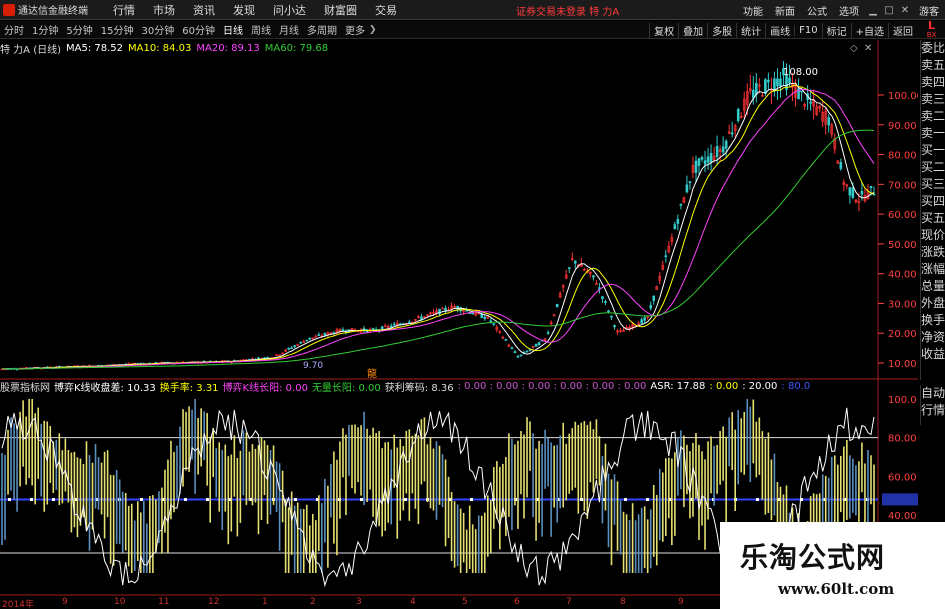 The height and width of the screenshot is (609, 945). I want to click on tool-multi-stock: 多股, so click(721, 30).